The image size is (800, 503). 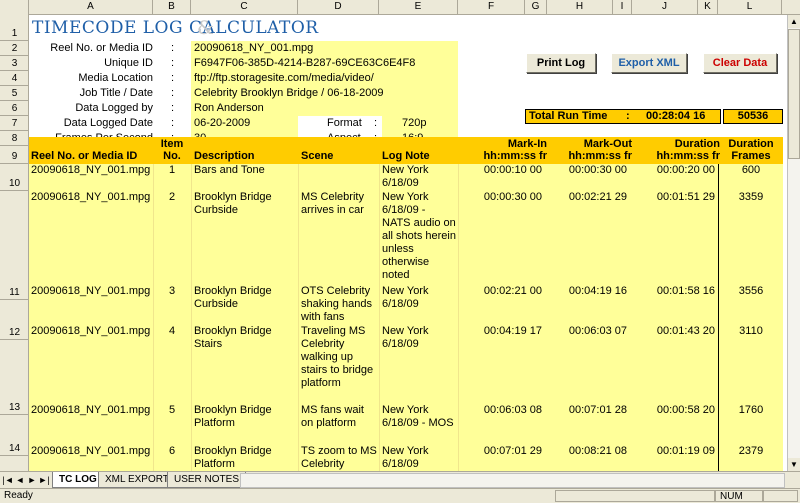 What do you see at coordinates (750, 7) in the screenshot?
I see `column-header-l: L` at bounding box center [750, 7].